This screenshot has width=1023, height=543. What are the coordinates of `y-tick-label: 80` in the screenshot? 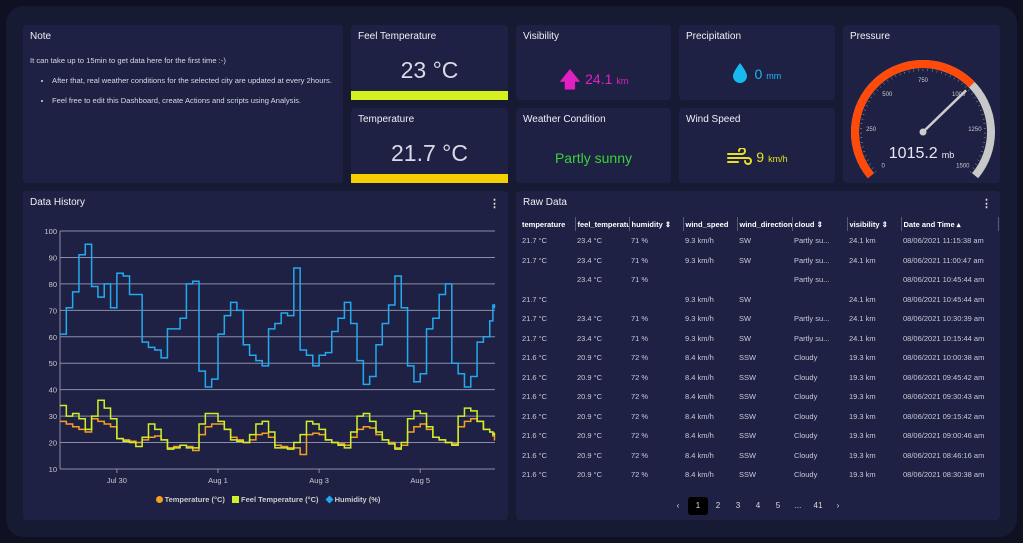 It's located at (53, 284).